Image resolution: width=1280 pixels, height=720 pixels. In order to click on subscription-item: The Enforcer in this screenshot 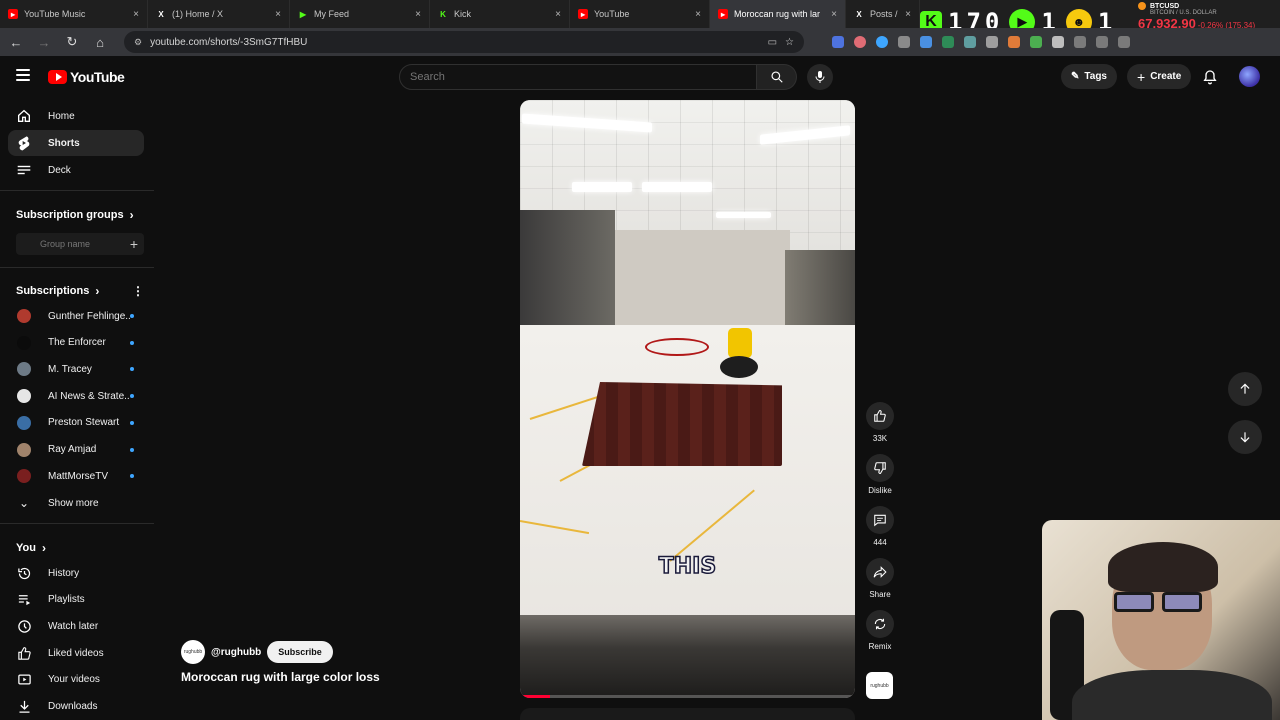, I will do `click(76, 343)`.